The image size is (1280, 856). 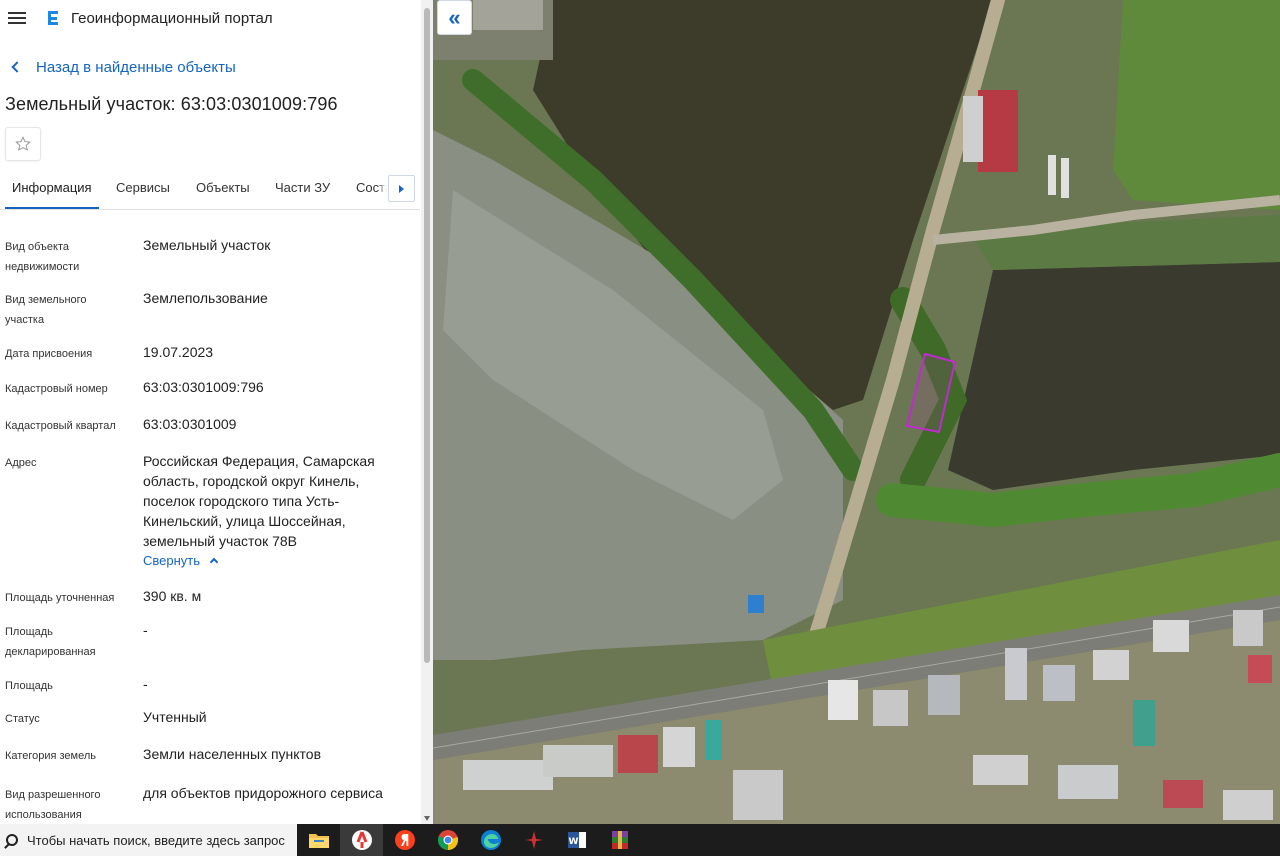 I want to click on red-app-icon, so click(x=533, y=840).